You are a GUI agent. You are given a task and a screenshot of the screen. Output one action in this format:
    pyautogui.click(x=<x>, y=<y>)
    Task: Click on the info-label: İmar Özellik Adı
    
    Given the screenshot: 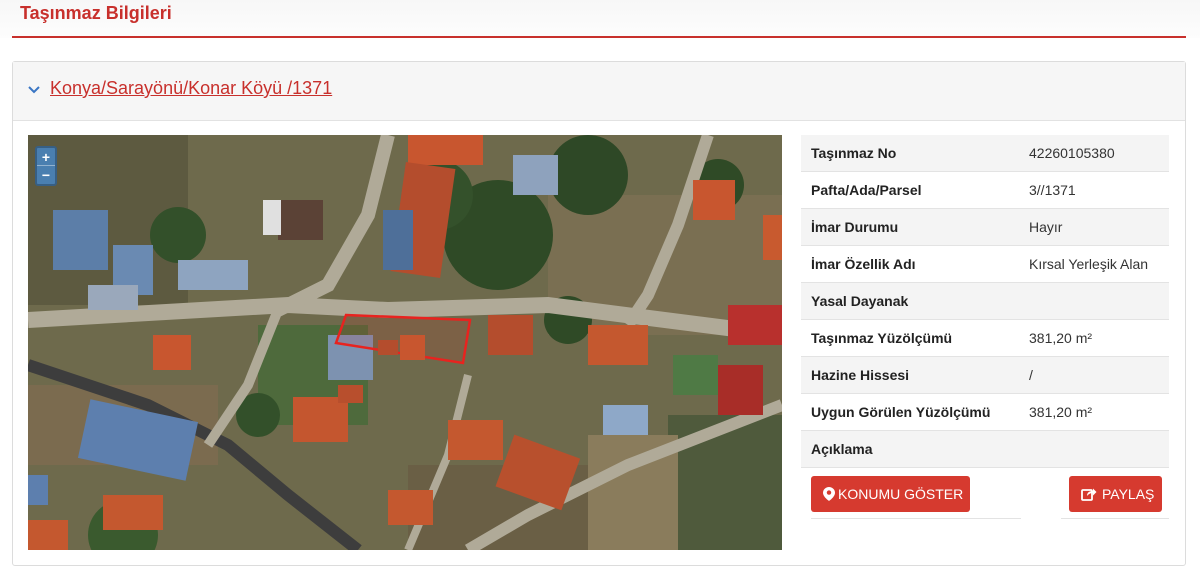 What is the action you would take?
    pyautogui.click(x=863, y=264)
    